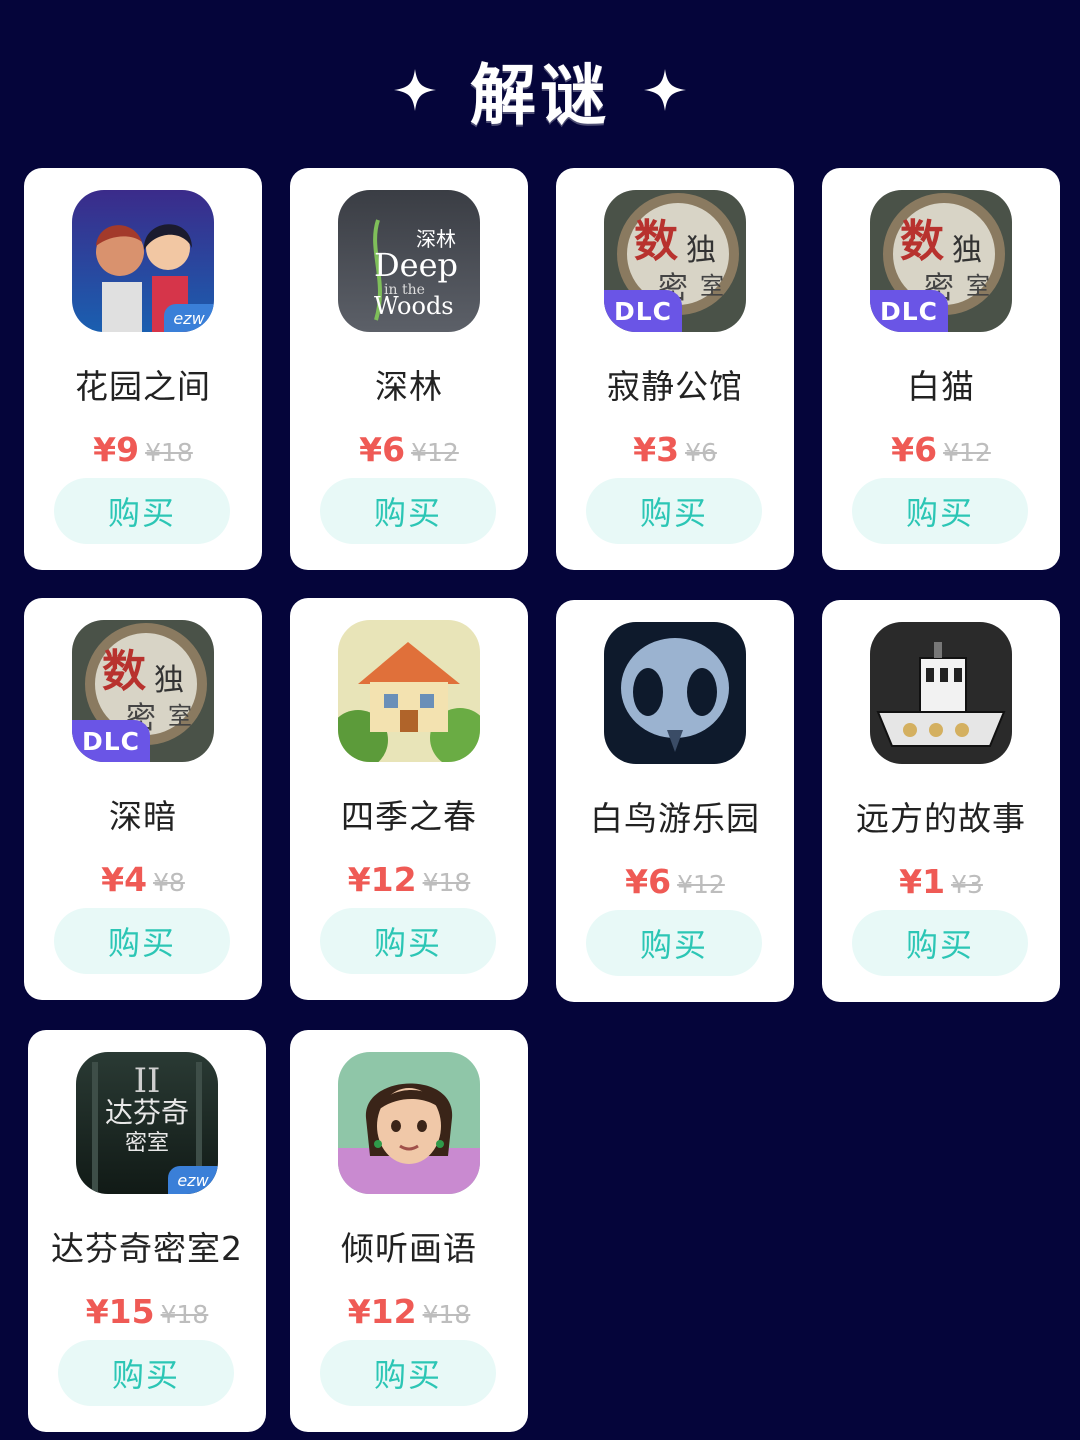 The height and width of the screenshot is (1440, 1080). Describe the element at coordinates (120, 1311) in the screenshot. I see `sale-price: ¥15` at that location.